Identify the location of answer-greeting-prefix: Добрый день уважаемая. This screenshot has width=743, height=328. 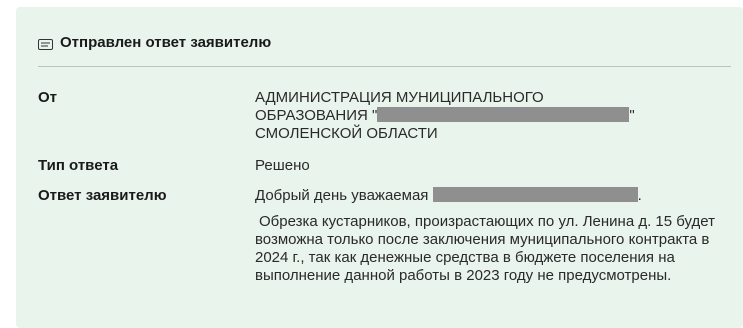
(342, 195).